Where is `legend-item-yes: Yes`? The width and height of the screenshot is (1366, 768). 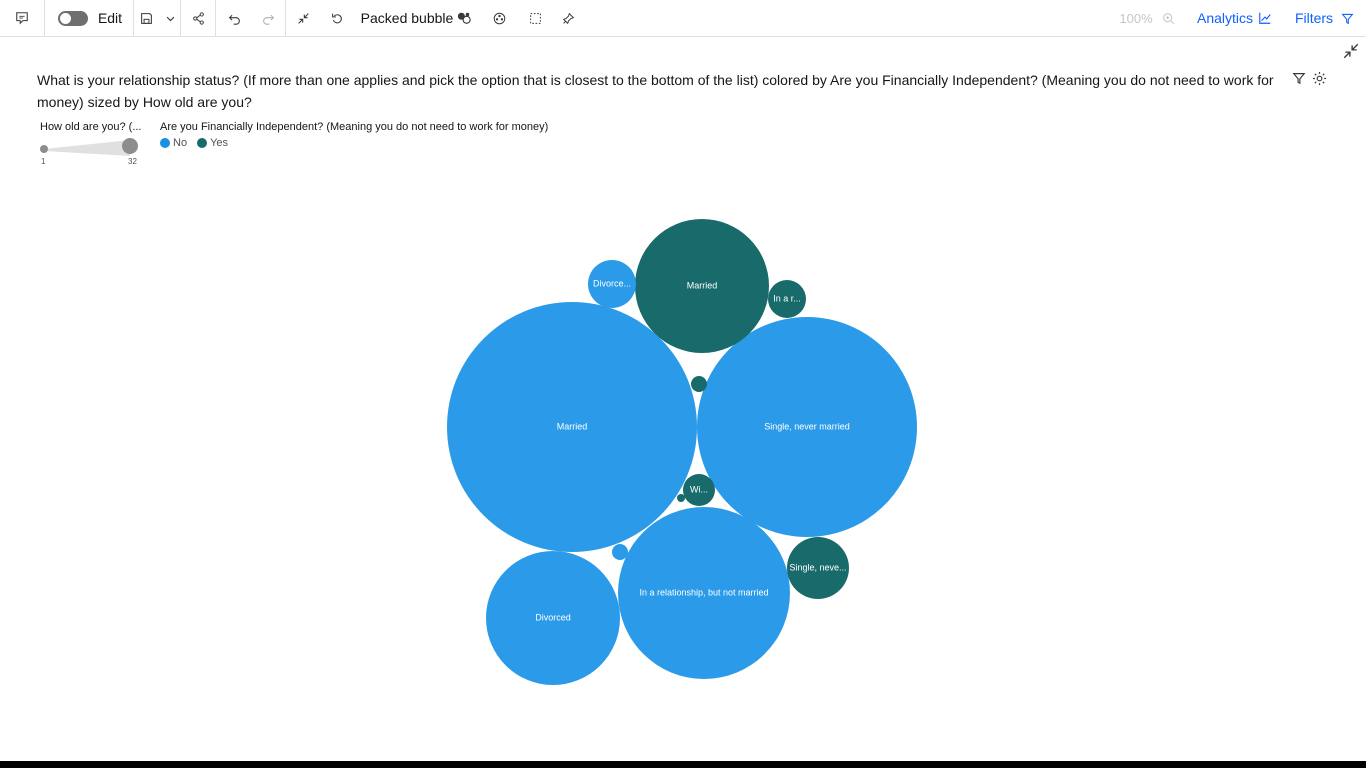
legend-item-yes: Yes is located at coordinates (212, 143).